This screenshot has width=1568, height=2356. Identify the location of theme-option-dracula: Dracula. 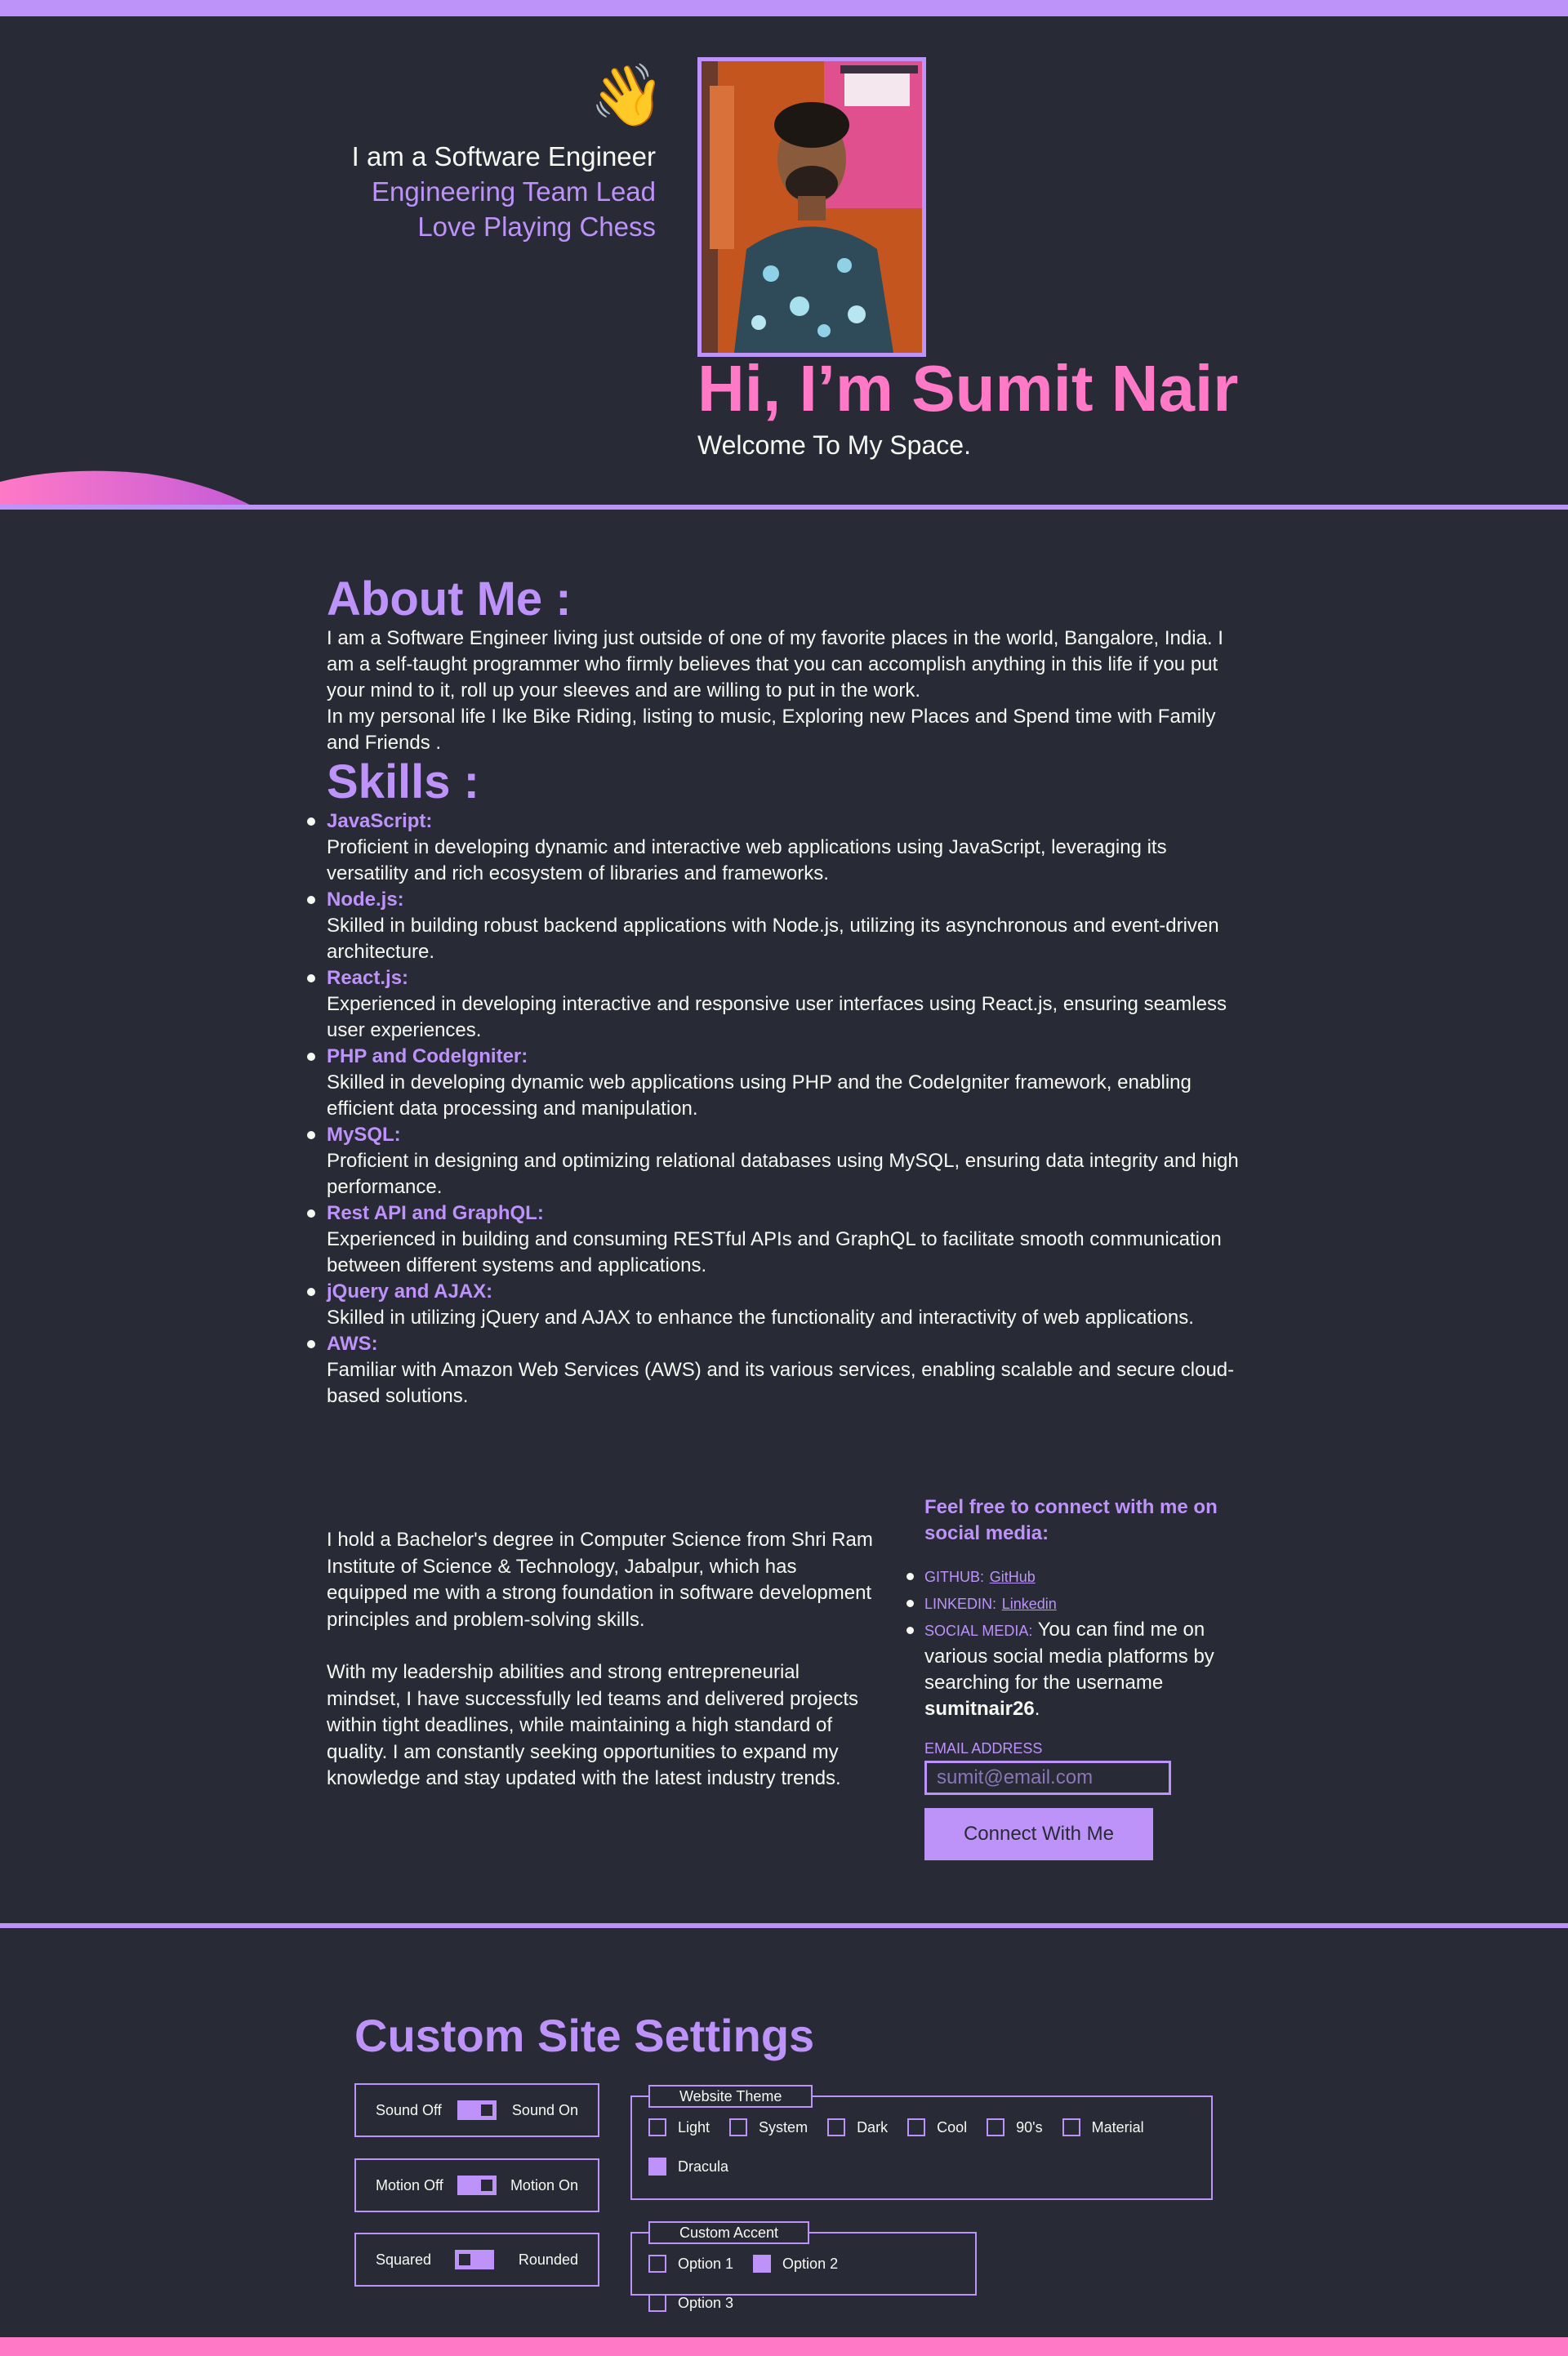
(688, 2166).